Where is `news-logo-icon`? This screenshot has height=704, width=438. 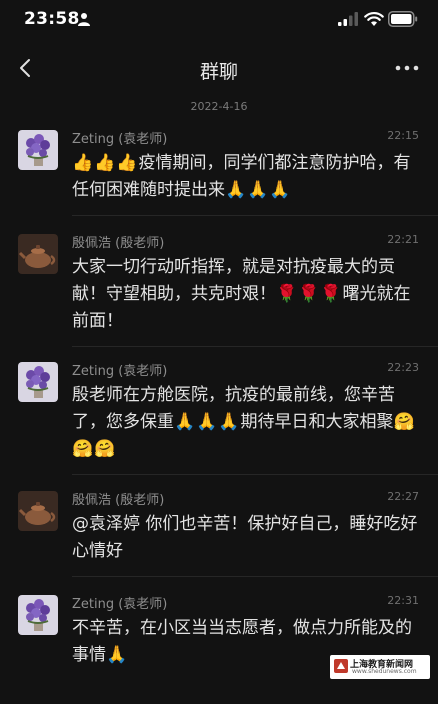
news-logo-icon is located at coordinates (341, 666).